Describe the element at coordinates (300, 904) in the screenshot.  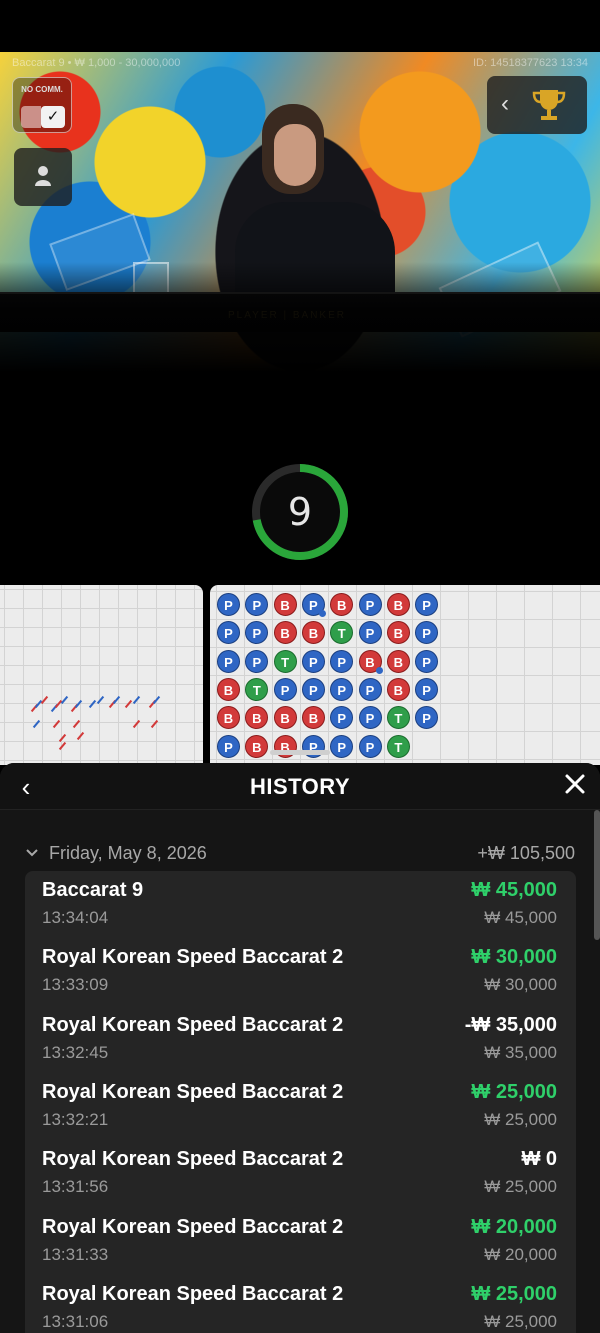
I see `history-row: Baccarat 9 13:34:04 ₩ 45,000 ₩ 45,000` at that location.